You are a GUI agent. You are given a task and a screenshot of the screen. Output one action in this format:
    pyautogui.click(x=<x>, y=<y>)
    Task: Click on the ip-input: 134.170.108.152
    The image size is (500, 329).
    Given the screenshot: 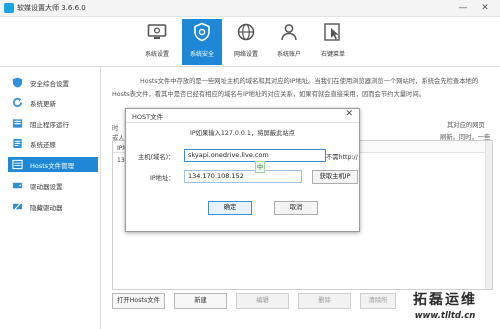 What is the action you would take?
    pyautogui.click(x=243, y=176)
    